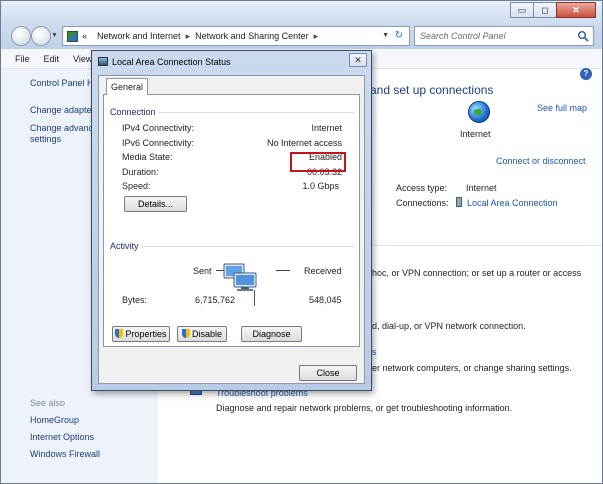 The height and width of the screenshot is (484, 603). I want to click on change-advanced-sharing-link-line2: settings, so click(45, 139).